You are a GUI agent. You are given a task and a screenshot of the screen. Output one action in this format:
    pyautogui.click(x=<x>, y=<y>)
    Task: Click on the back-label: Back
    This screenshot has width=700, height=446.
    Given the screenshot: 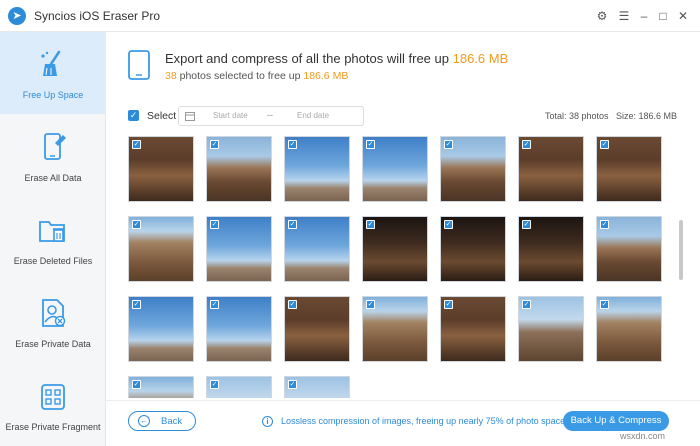 What is the action you would take?
    pyautogui.click(x=172, y=421)
    